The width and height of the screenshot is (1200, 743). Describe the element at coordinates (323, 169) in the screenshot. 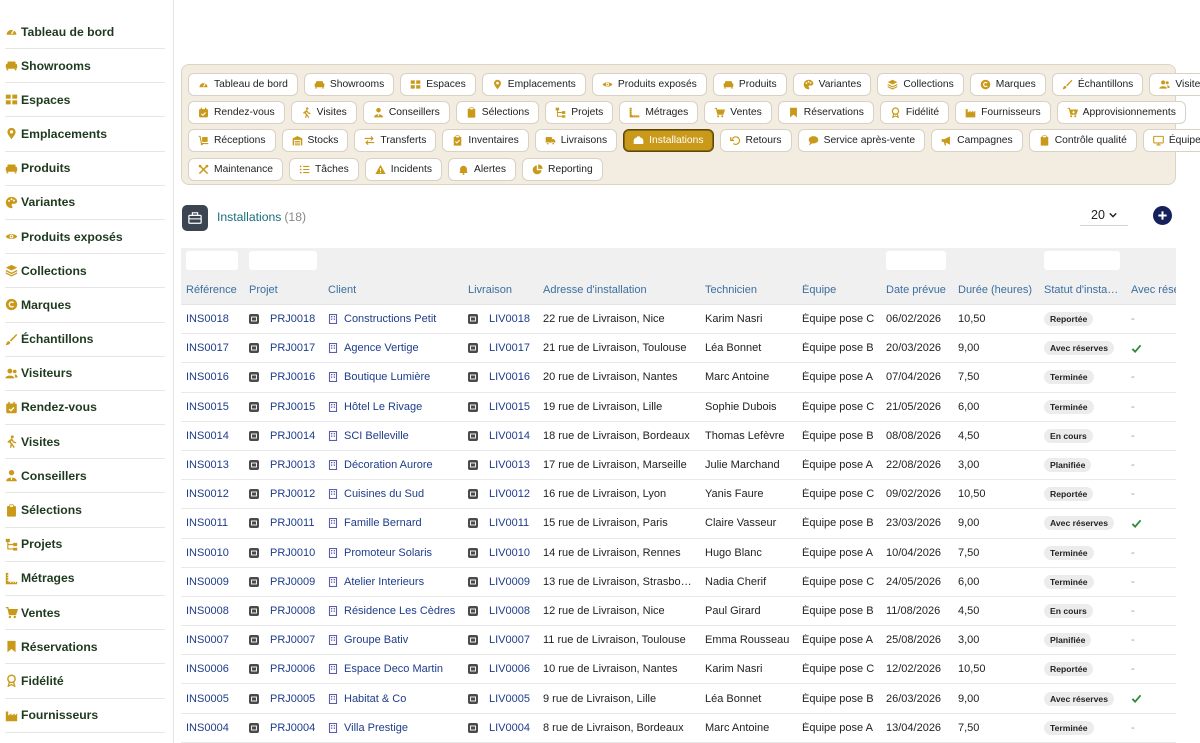

I see `module-chip: Tâches` at that location.